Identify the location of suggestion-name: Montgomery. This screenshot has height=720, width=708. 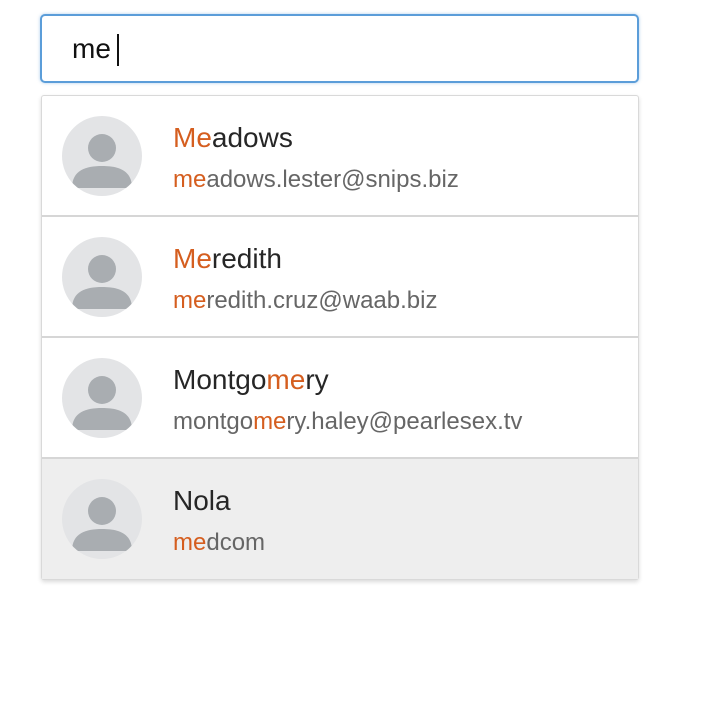
(251, 379).